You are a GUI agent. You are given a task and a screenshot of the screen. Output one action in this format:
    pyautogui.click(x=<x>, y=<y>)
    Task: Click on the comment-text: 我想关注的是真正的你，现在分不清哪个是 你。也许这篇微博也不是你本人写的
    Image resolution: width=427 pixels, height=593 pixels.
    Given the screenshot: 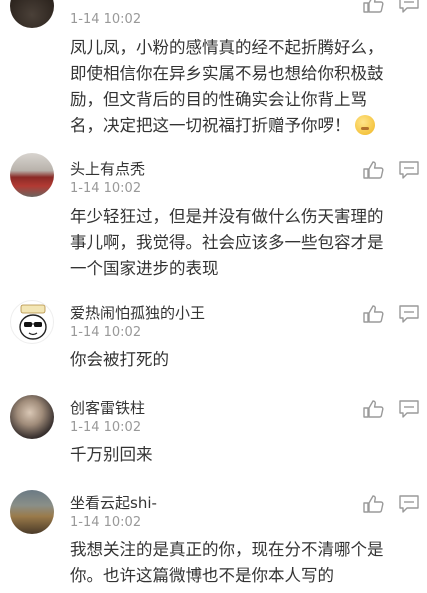 What is the action you would take?
    pyautogui.click(x=235, y=563)
    